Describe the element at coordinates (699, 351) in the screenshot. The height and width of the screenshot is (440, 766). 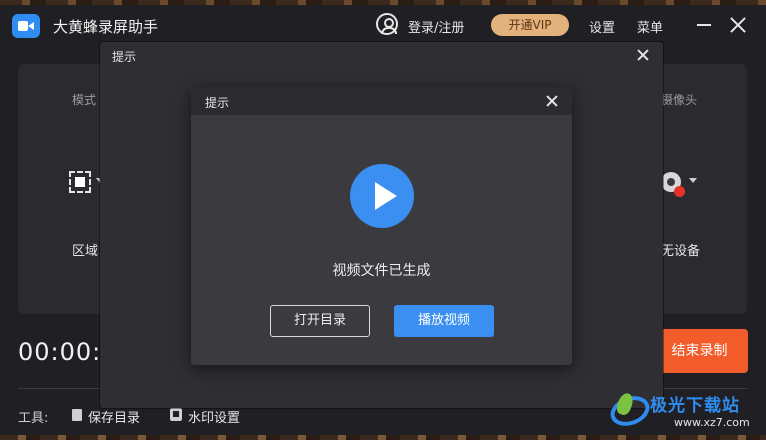
I see `stop-recording-button: 结束录制` at that location.